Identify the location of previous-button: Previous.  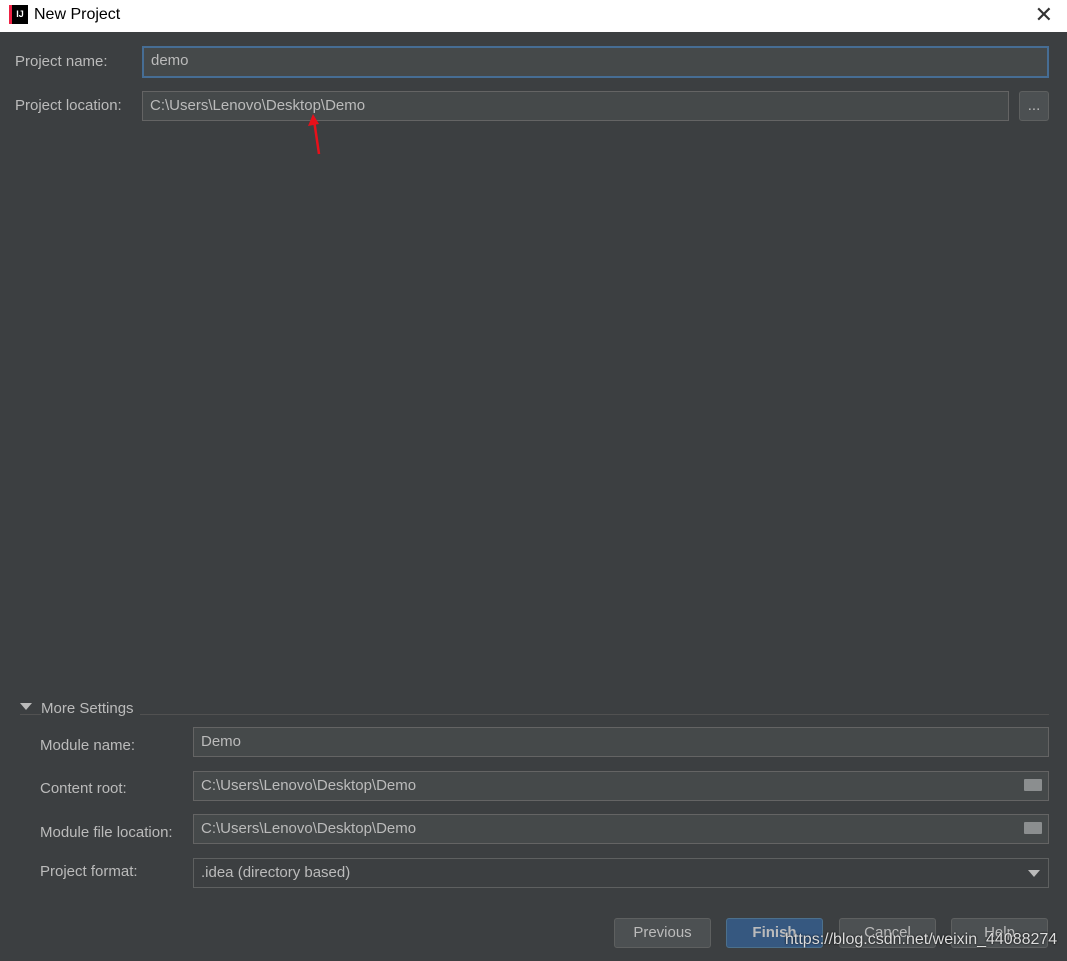
(662, 933).